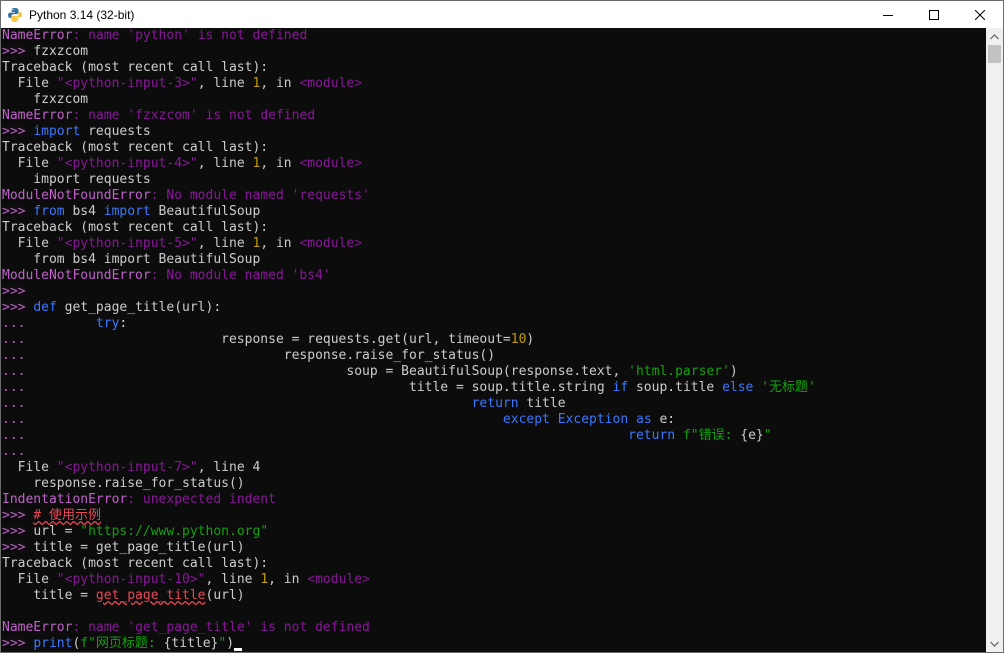 The width and height of the screenshot is (1004, 653). Describe the element at coordinates (49, 211) in the screenshot. I see `console-text: from` at that location.